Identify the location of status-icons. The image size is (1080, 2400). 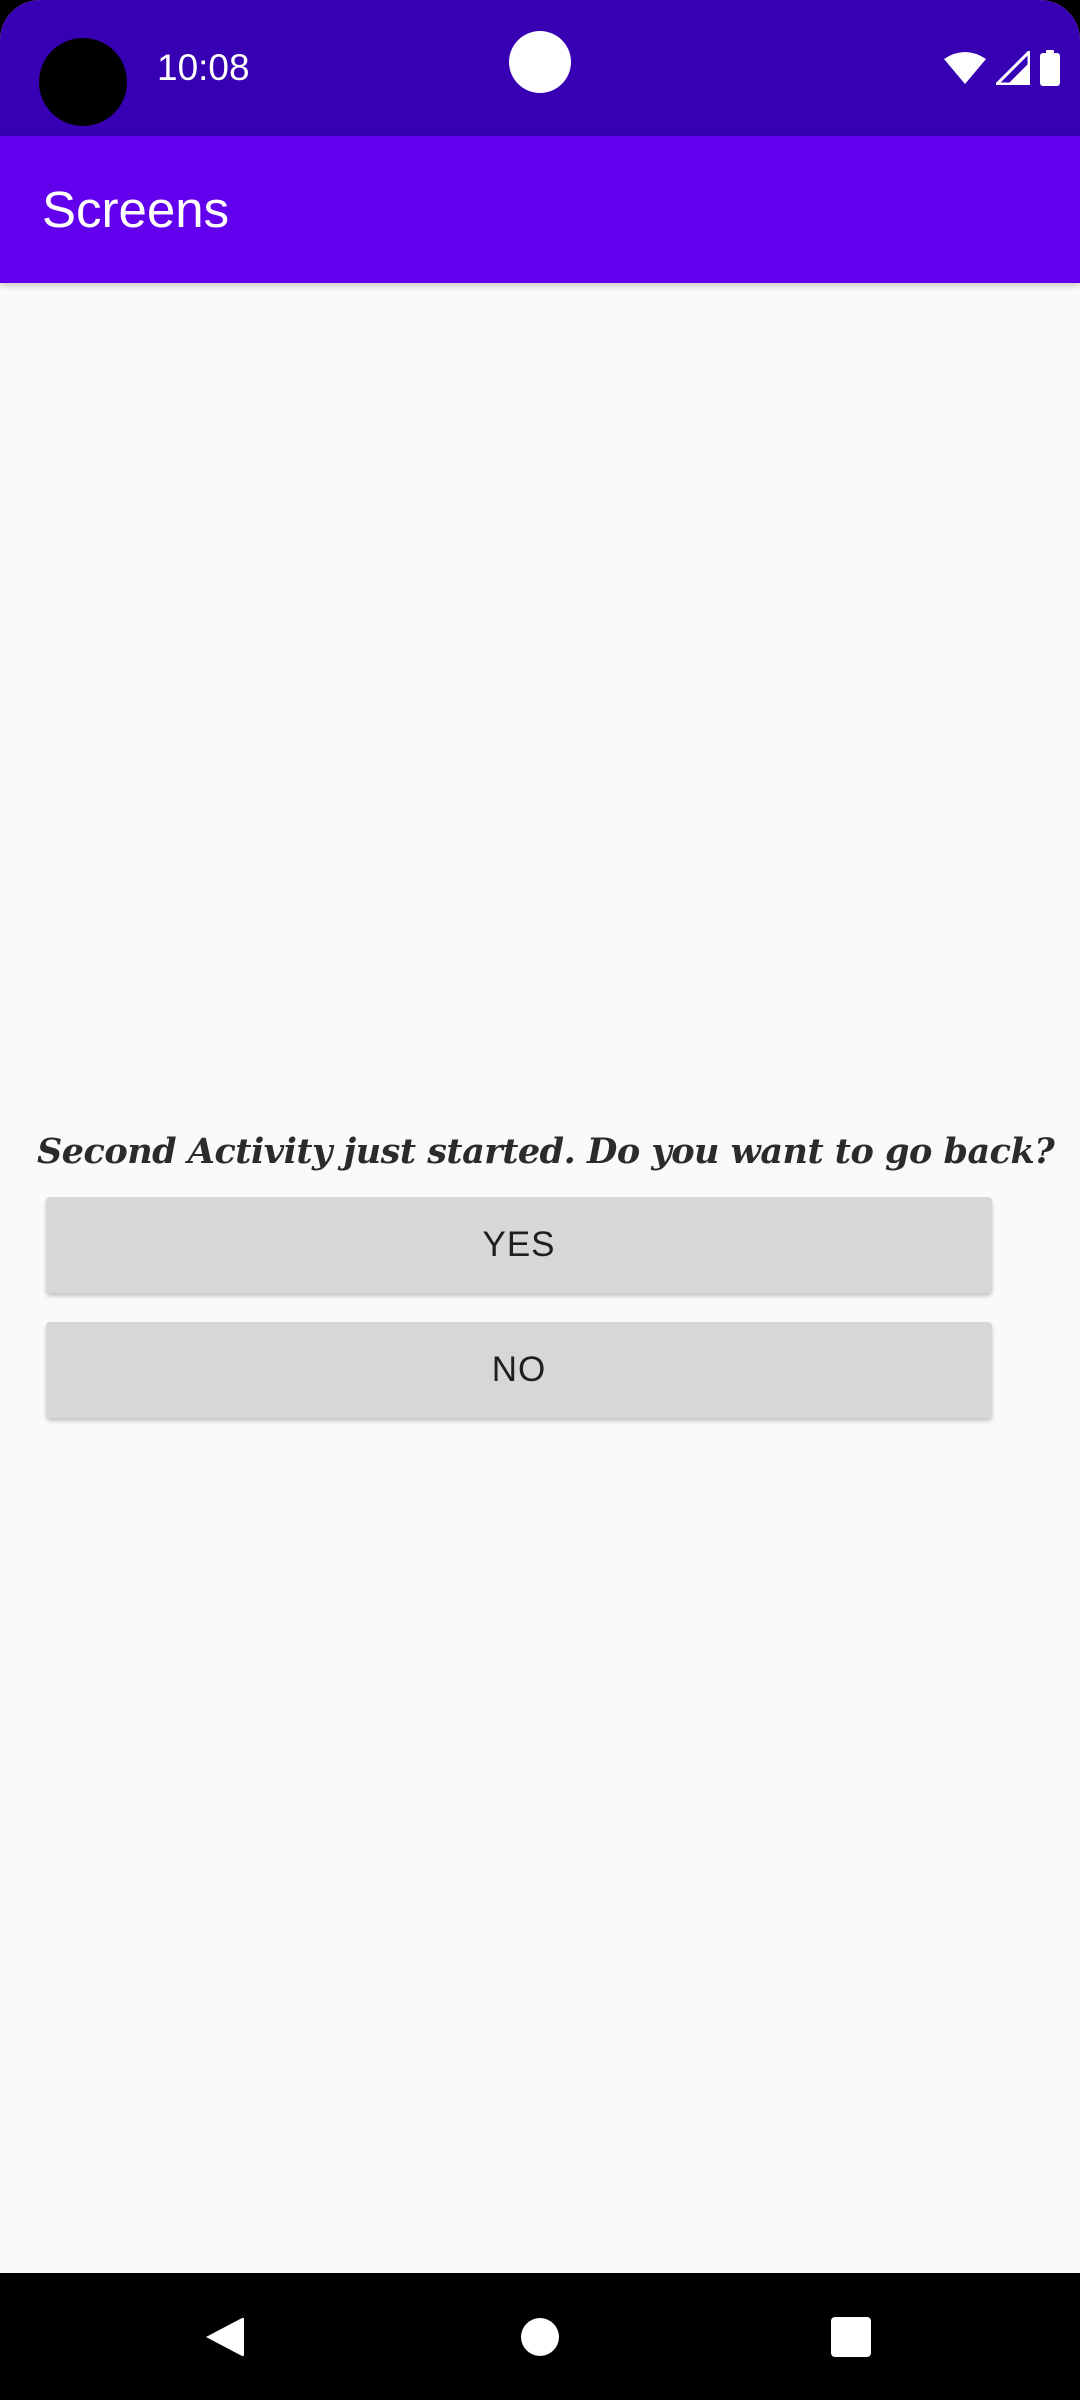
(1002, 68).